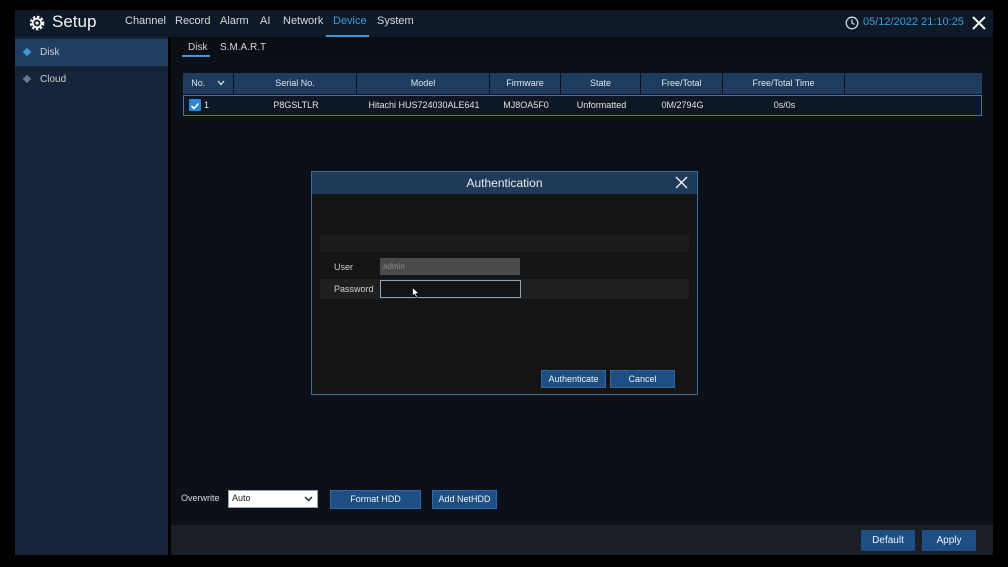 The image size is (1008, 567). What do you see at coordinates (53, 79) in the screenshot?
I see `sidebar-item-label: Cloud` at bounding box center [53, 79].